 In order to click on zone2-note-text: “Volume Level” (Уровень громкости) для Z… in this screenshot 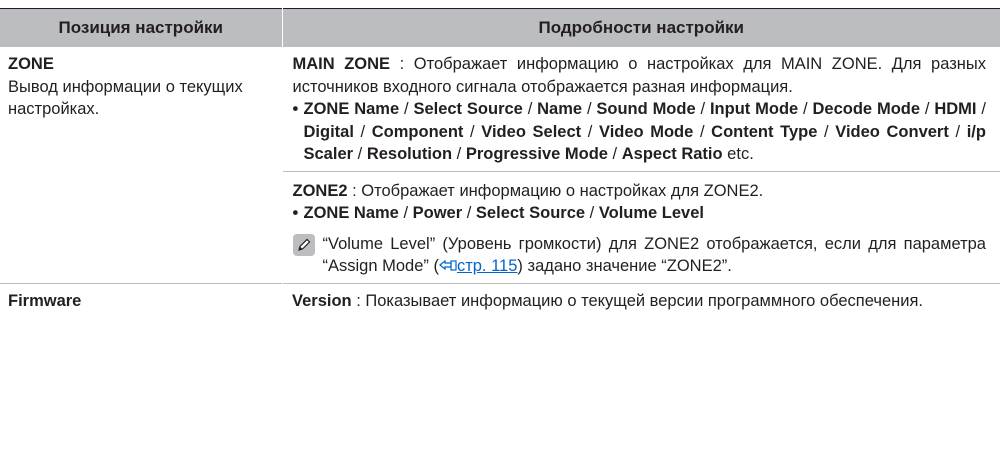, I will do `click(655, 255)`.